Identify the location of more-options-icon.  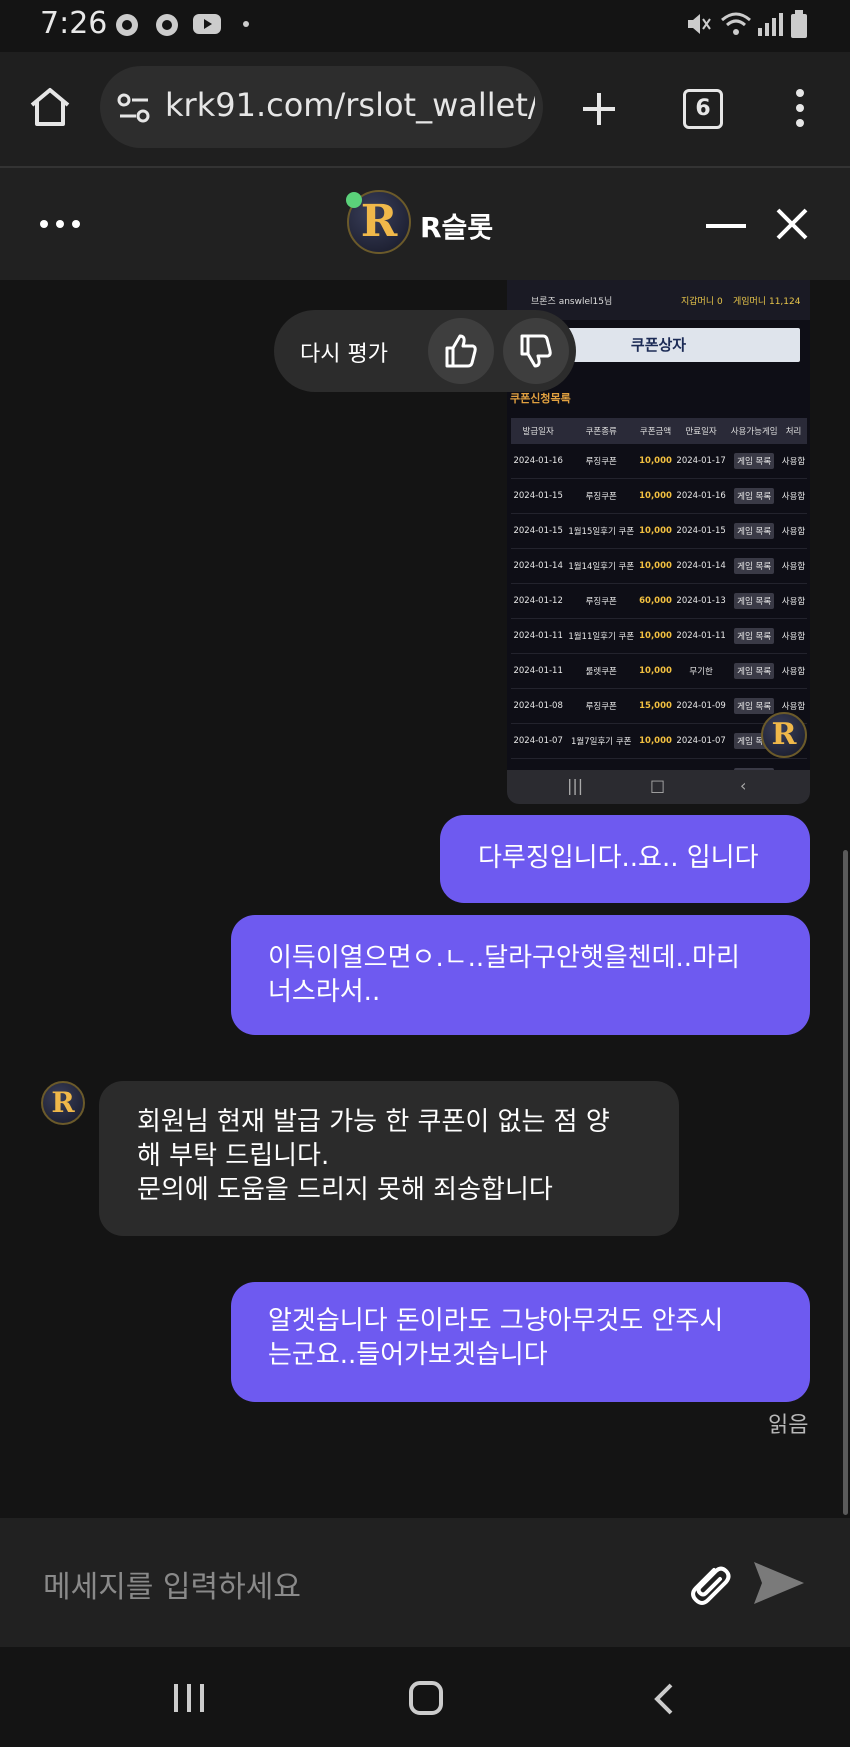
(60, 224).